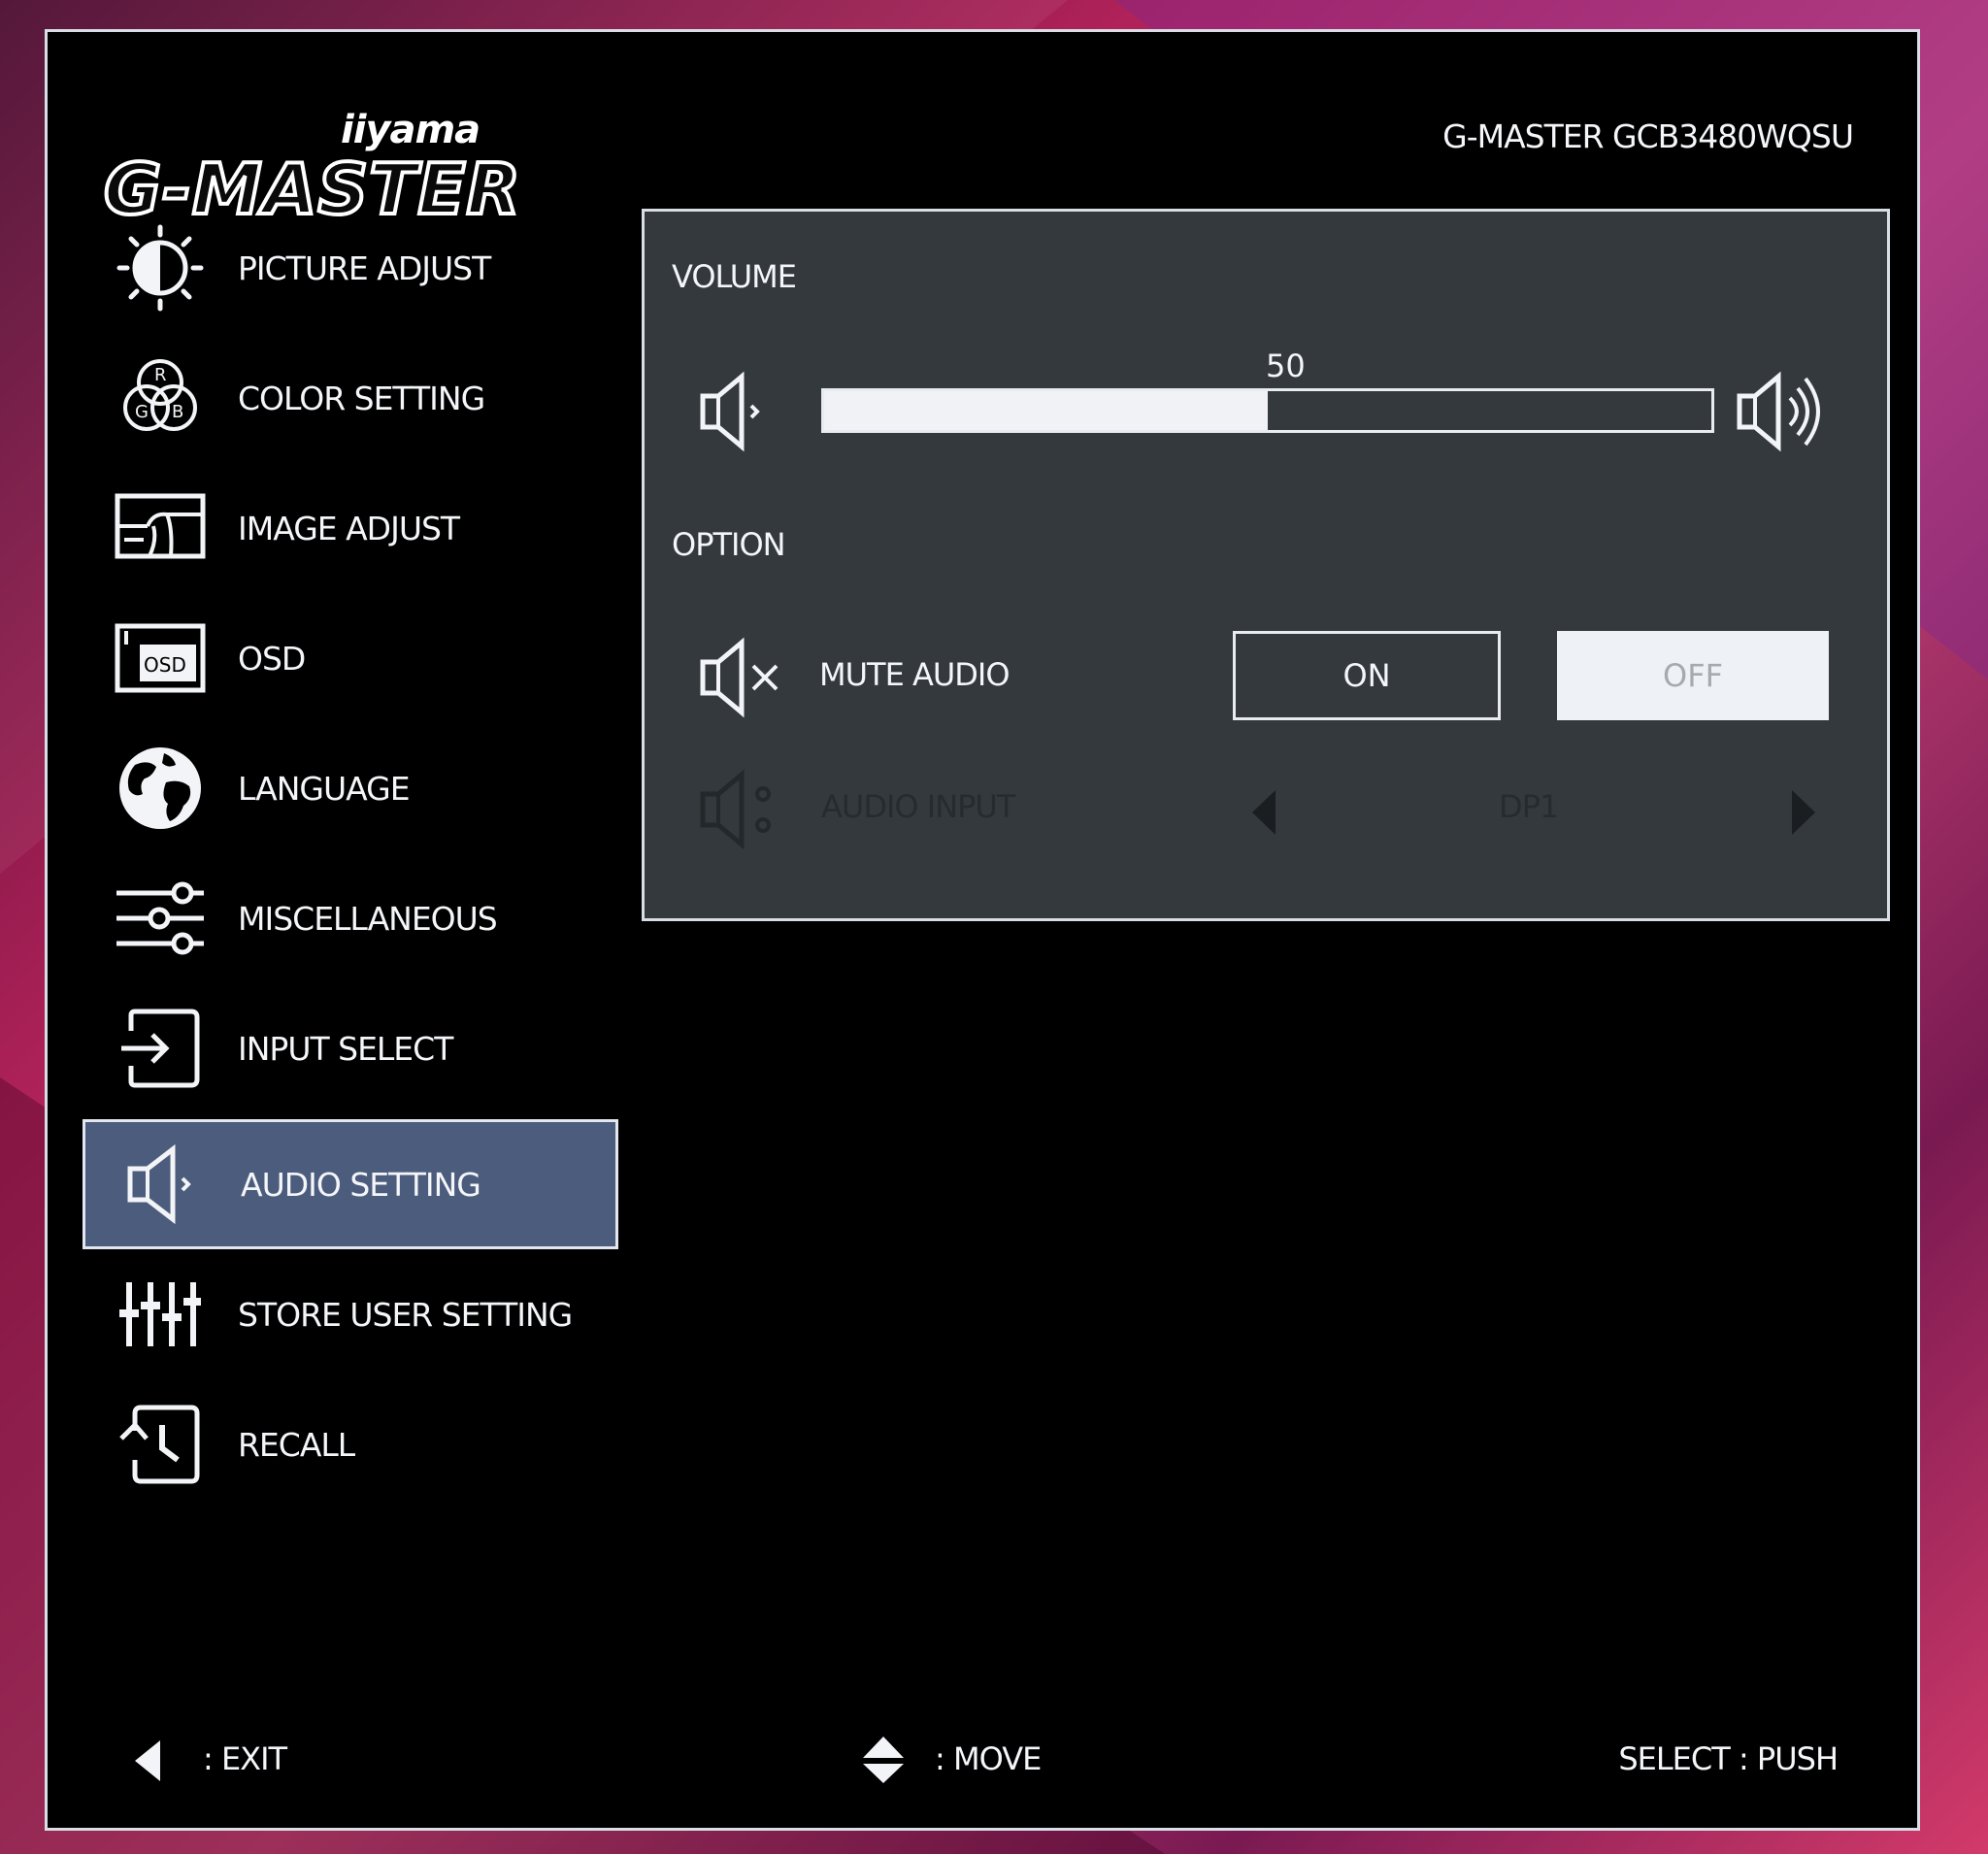  I want to click on menu-item-picture-adjust: PICTURE ADJUST, so click(350, 268).